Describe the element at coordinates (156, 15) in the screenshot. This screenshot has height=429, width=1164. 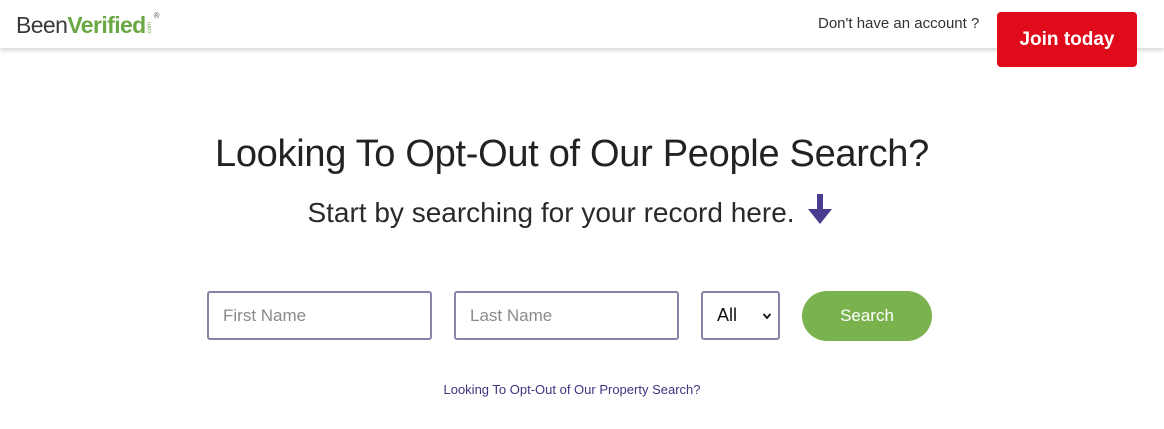
I see `logo-registered-mark: ®` at that location.